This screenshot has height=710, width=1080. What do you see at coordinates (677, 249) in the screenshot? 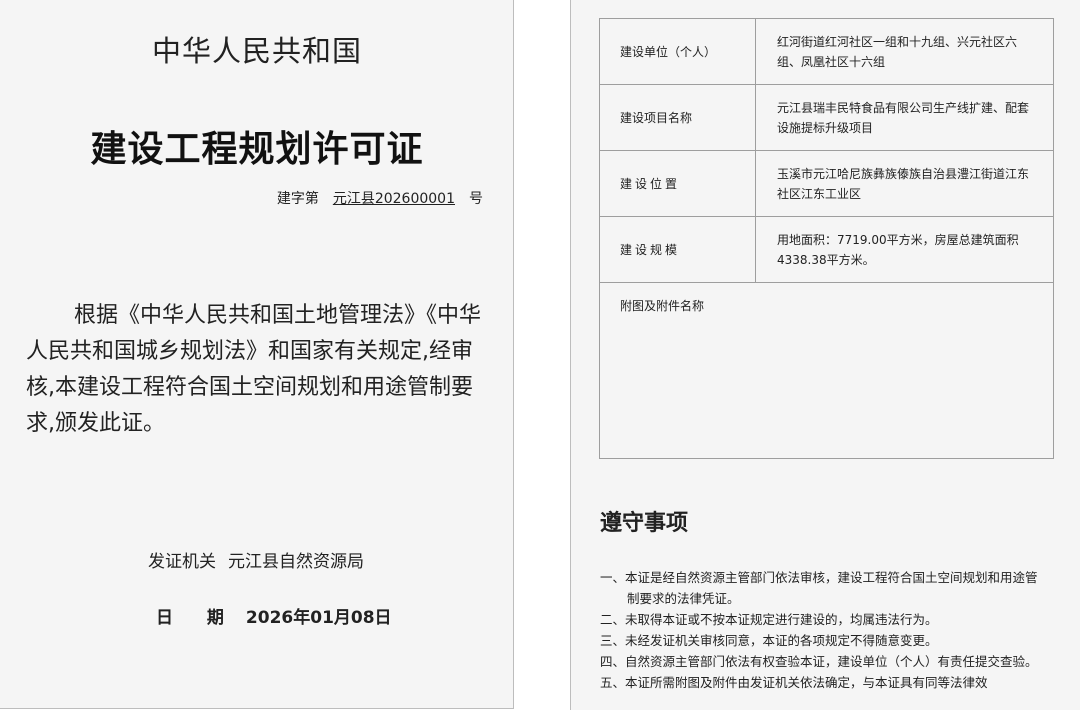
I see `row-key: 建设规模` at bounding box center [677, 249].